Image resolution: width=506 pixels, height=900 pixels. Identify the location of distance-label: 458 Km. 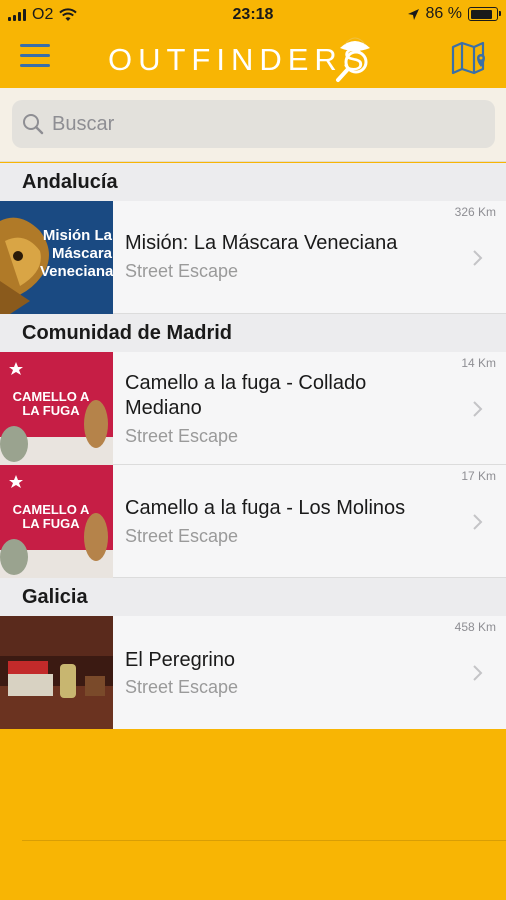
(475, 627).